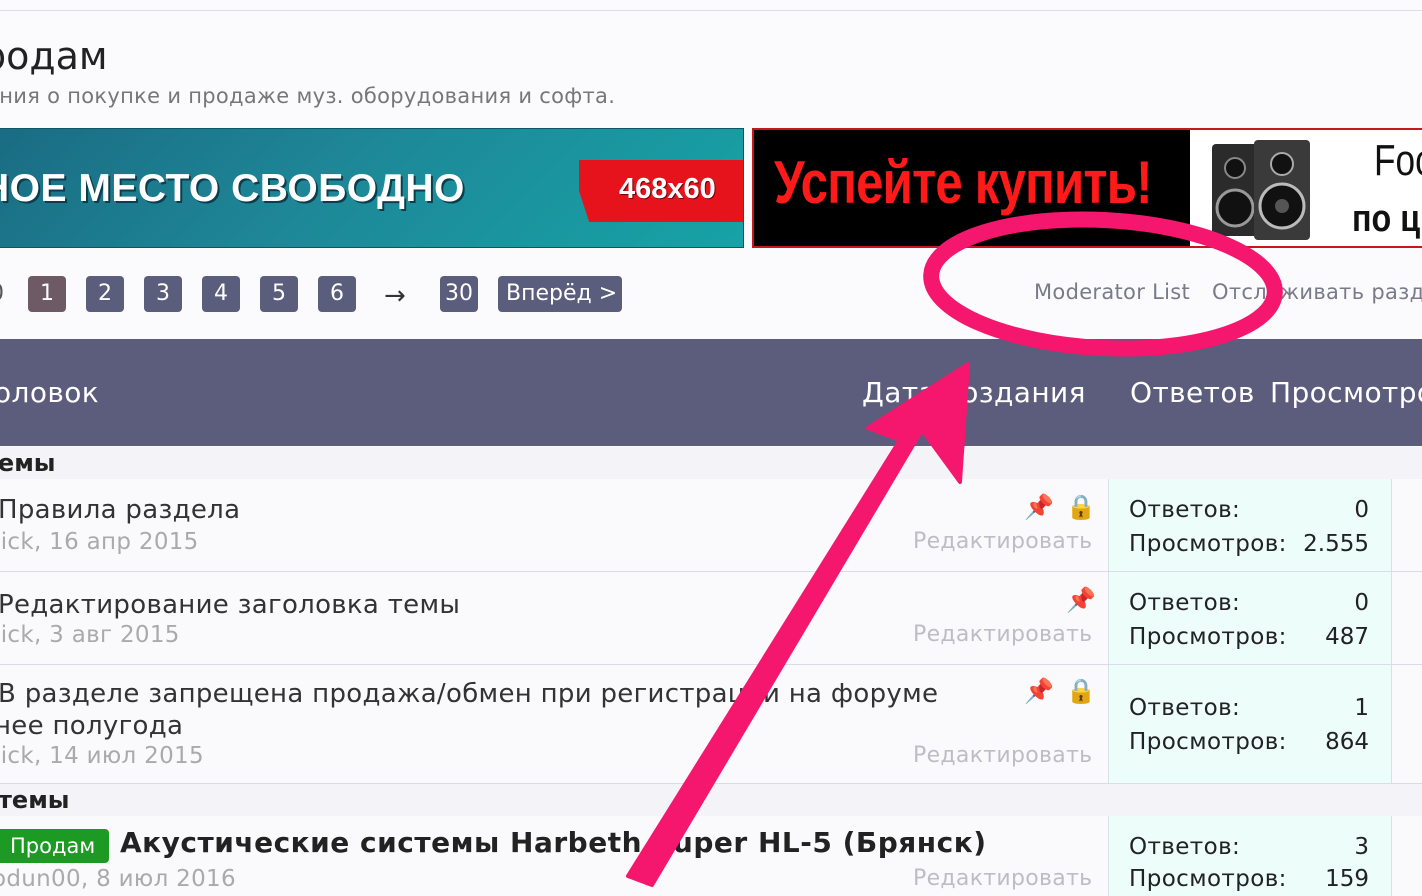 This screenshot has width=1422, height=896. I want to click on thread-stats: Ответов: 3 Просмотров: 159, so click(1250, 856).